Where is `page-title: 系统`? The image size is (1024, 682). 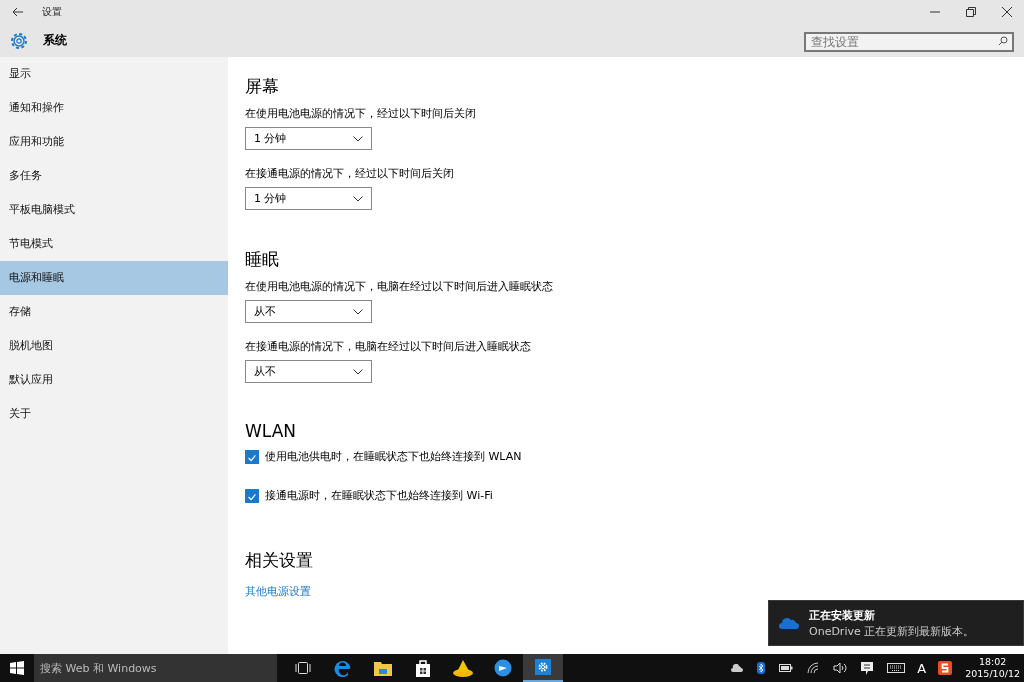
page-title: 系统 is located at coordinates (55, 40).